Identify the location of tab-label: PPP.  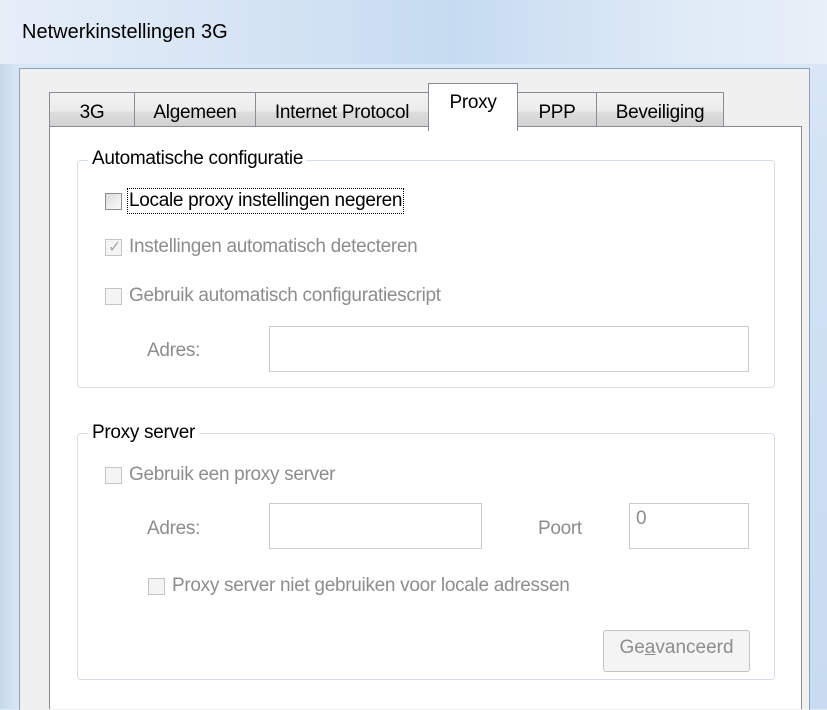
(557, 112).